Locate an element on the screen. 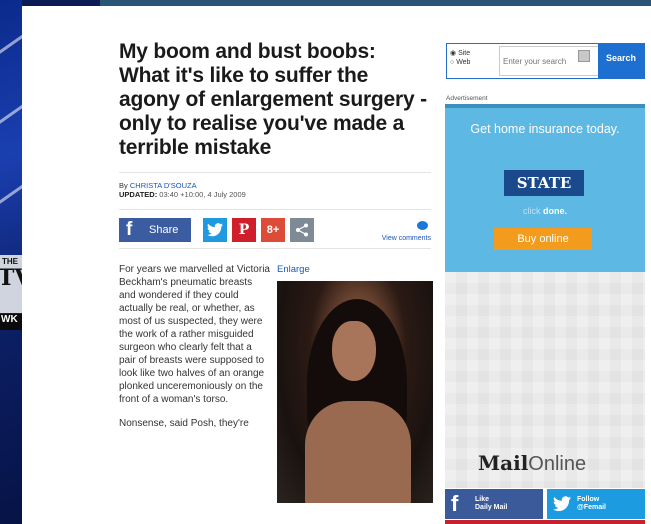  view-comments-link: View comments is located at coordinates (406, 238).